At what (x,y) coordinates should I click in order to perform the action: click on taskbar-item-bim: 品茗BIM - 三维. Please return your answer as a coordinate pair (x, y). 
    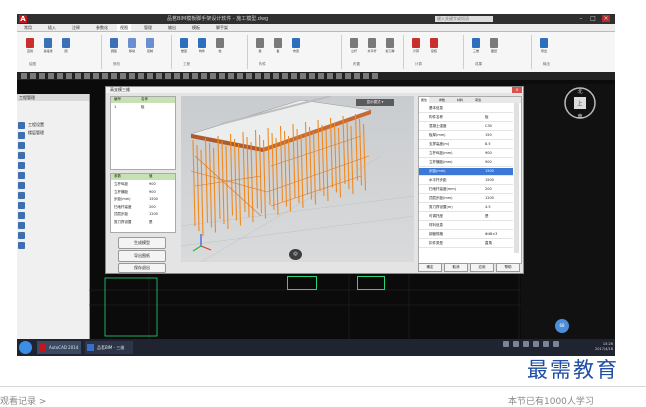
    Looking at the image, I should click on (109, 347).